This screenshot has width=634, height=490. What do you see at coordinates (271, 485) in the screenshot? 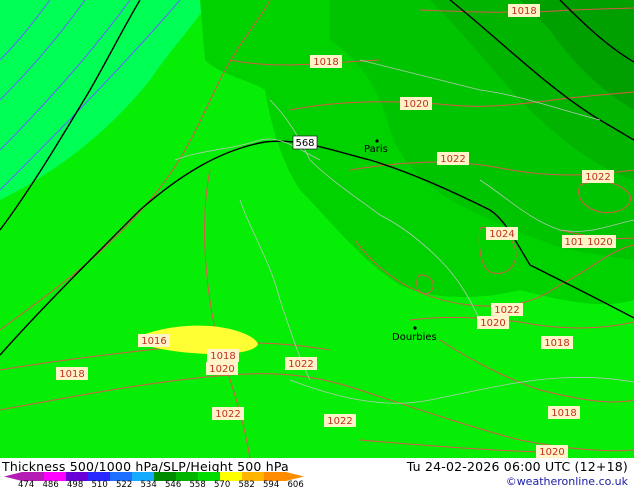
I see `scale-tick: 594` at bounding box center [271, 485].